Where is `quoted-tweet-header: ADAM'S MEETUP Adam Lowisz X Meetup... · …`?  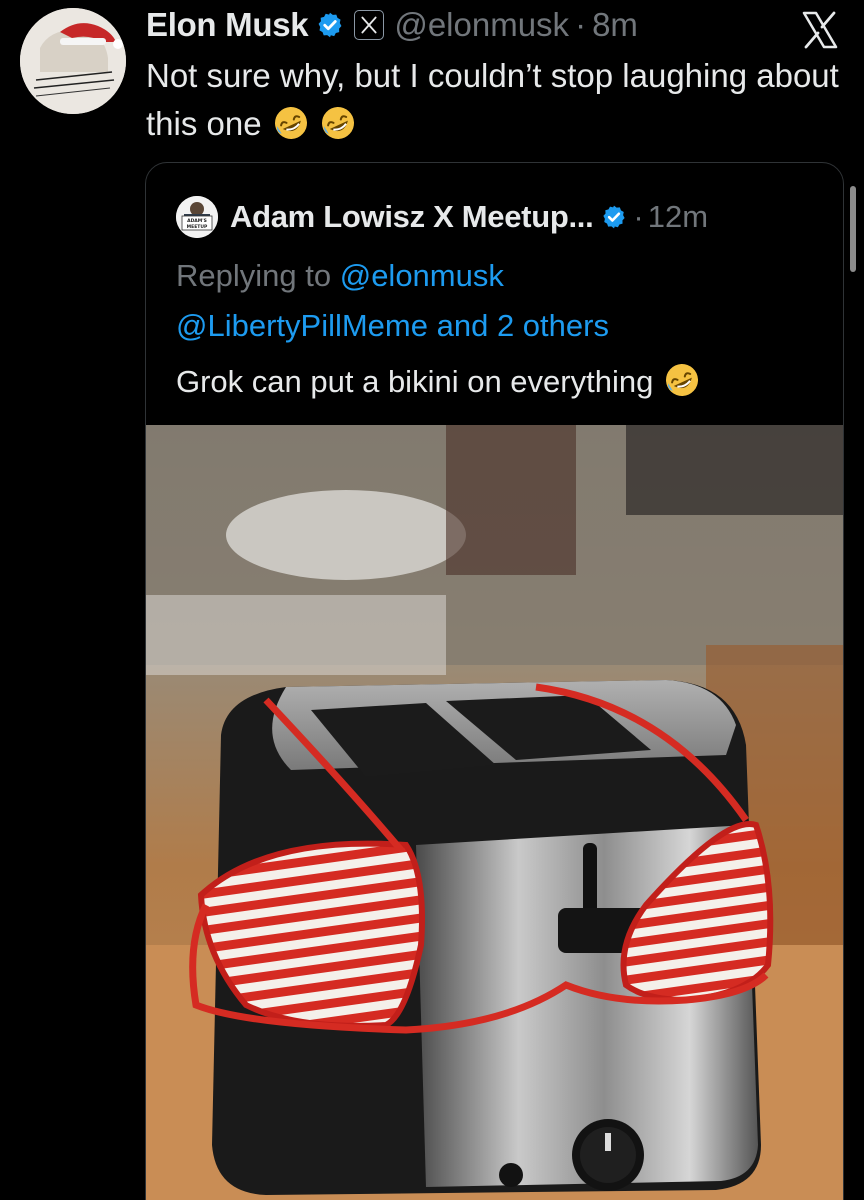
quoted-tweet-header: ADAM'S MEETUP Adam Lowisz X Meetup... · … is located at coordinates (442, 217).